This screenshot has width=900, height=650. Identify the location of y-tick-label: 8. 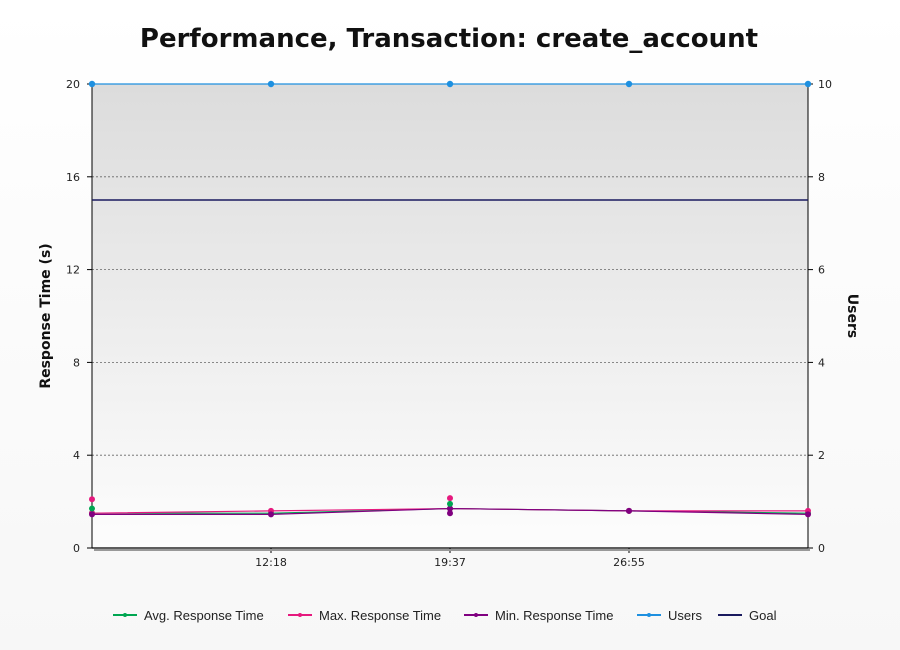
(76, 362).